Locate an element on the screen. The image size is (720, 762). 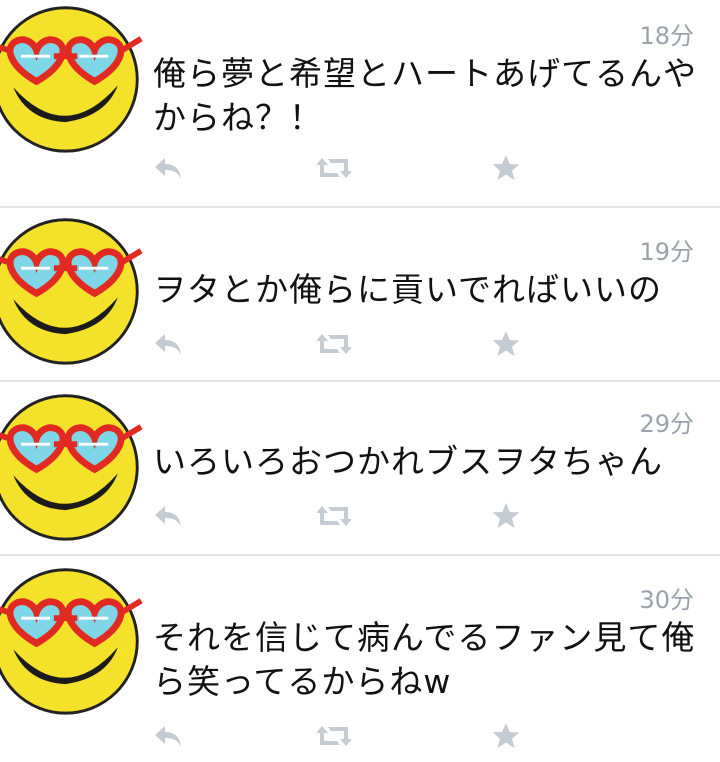
tweet-text: それを信じて病んでるファン見て俺ら笑ってるからねw is located at coordinates (424, 659).